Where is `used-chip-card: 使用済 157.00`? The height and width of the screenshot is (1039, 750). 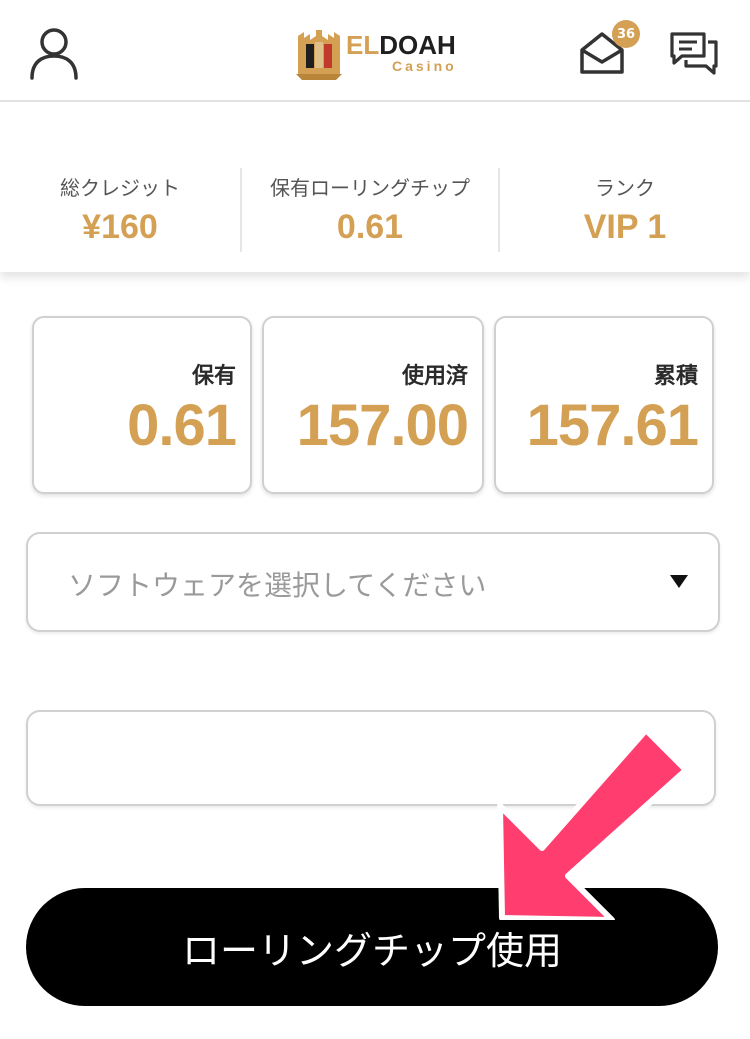 used-chip-card: 使用済 157.00 is located at coordinates (373, 405).